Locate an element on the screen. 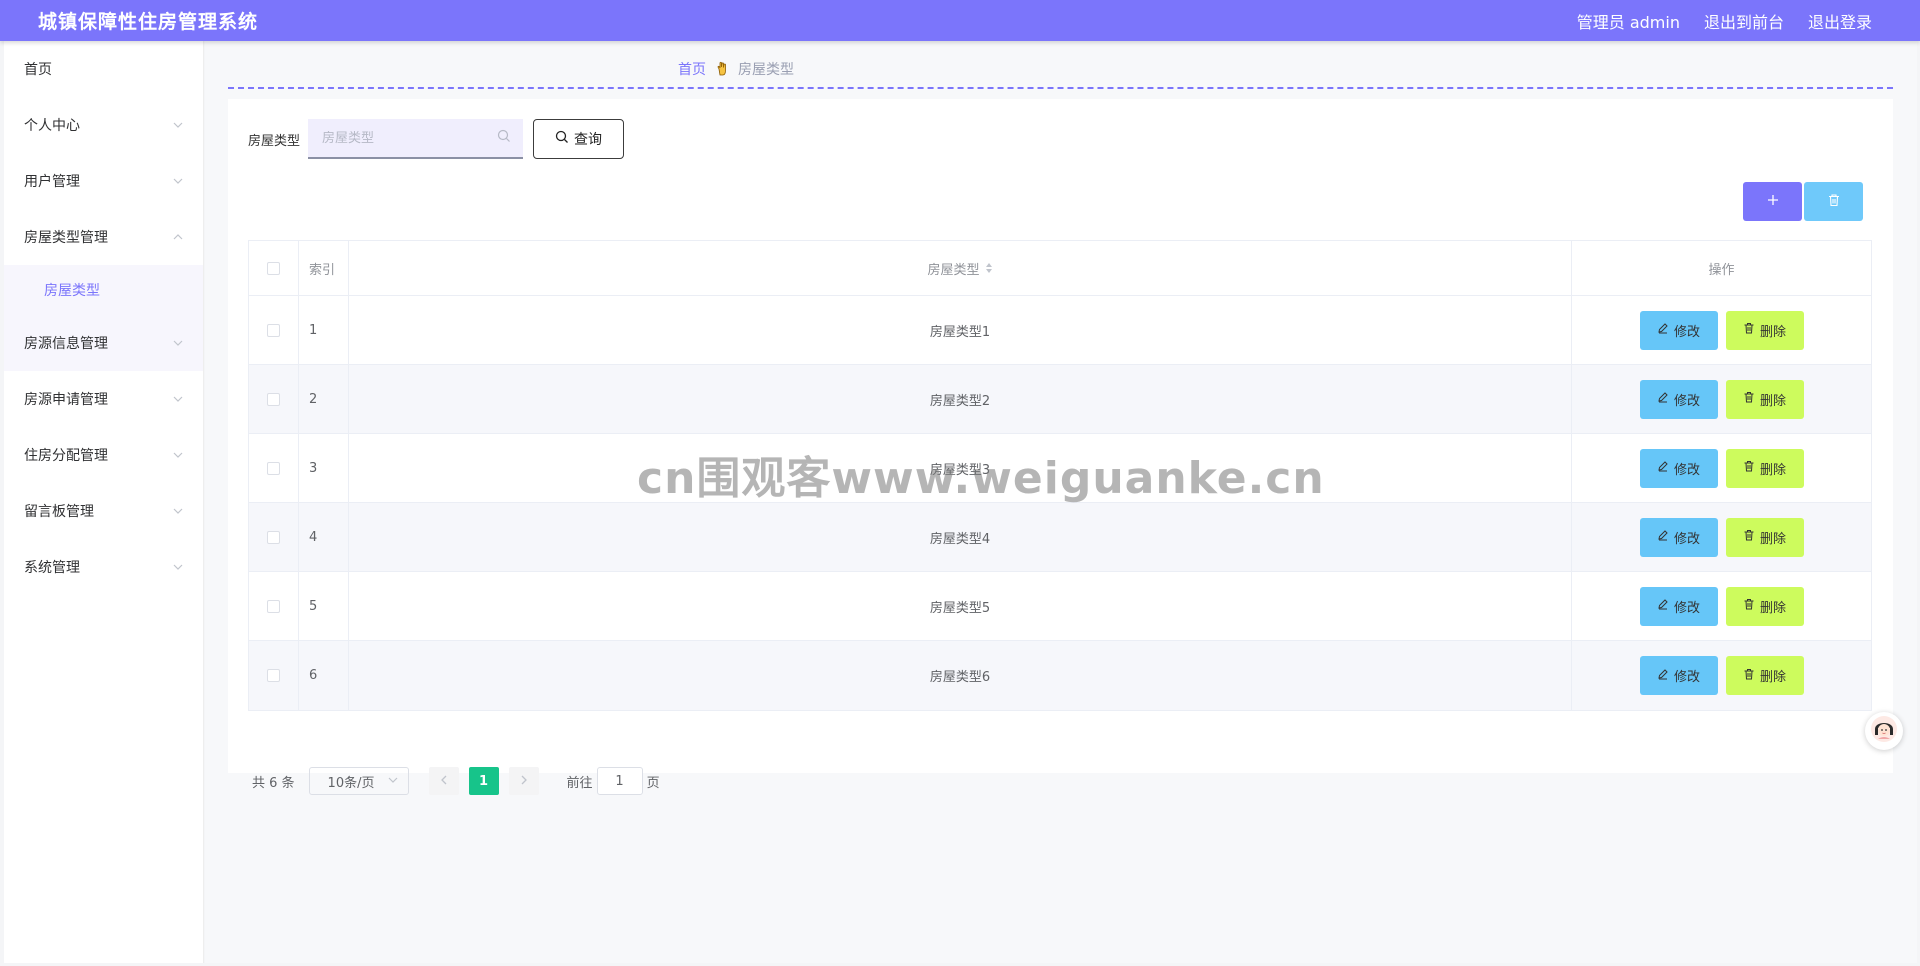 This screenshot has height=966, width=1920. select-all-checkbox is located at coordinates (273, 268).